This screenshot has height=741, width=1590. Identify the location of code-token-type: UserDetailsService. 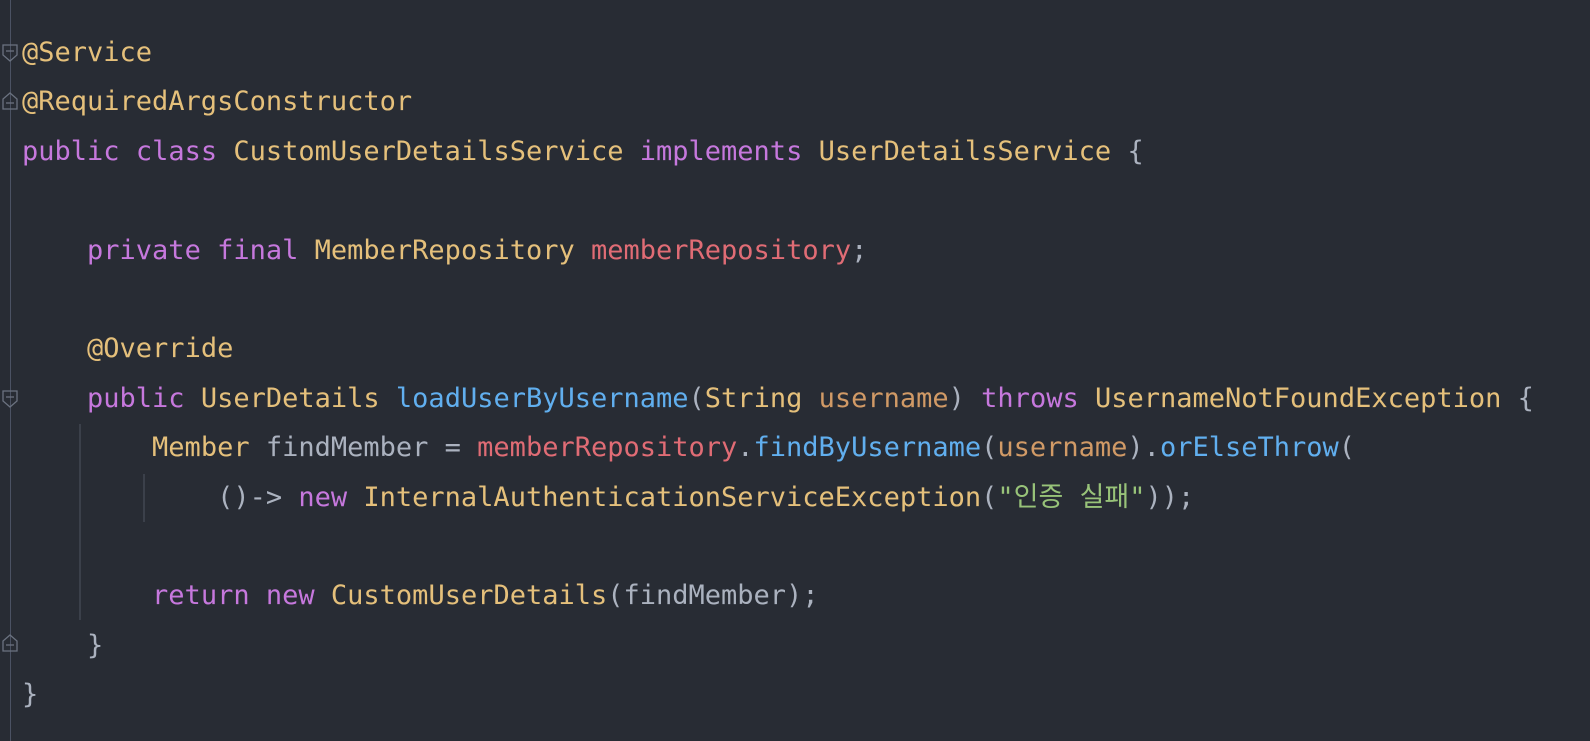
(965, 151).